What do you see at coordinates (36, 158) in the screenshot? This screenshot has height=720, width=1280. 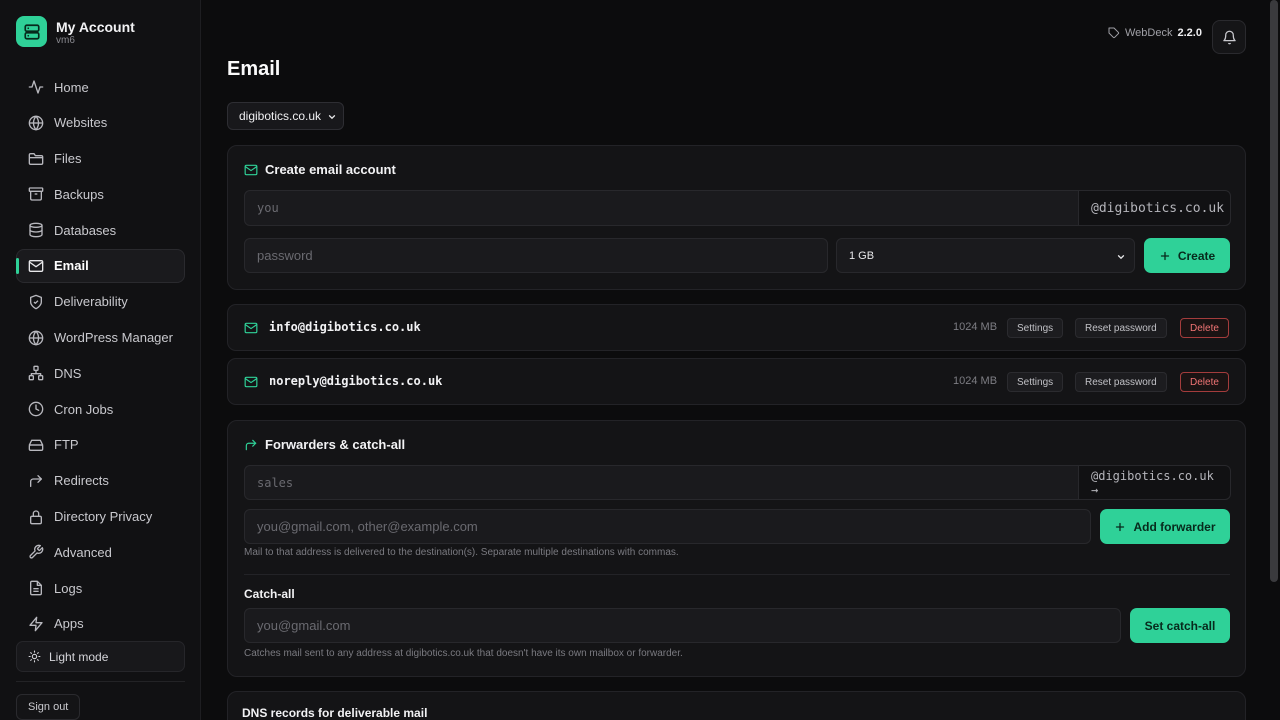 I see `folder-icon` at bounding box center [36, 158].